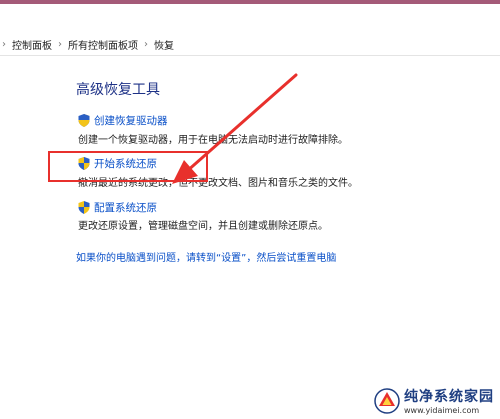  What do you see at coordinates (449, 397) in the screenshot?
I see `watermark-title: 纯净系统家园` at bounding box center [449, 397].